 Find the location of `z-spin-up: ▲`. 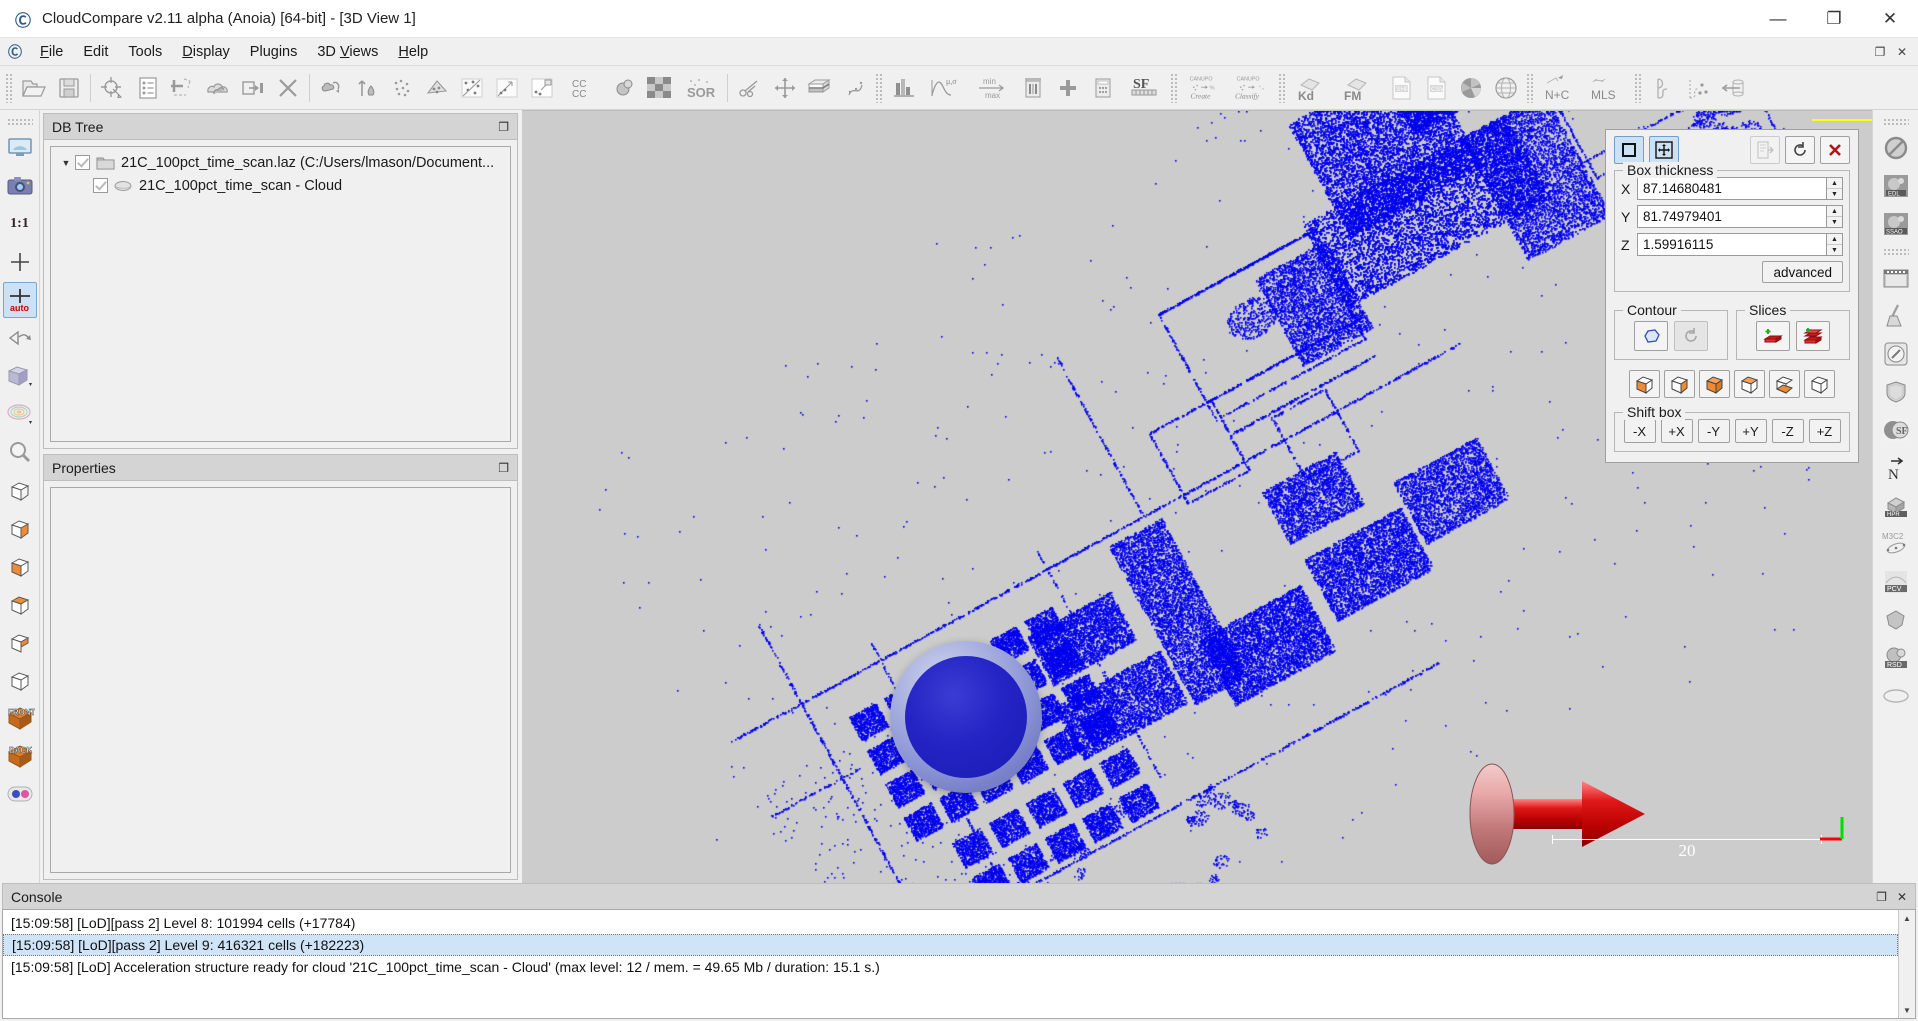

z-spin-up: ▲ is located at coordinates (1834, 239).